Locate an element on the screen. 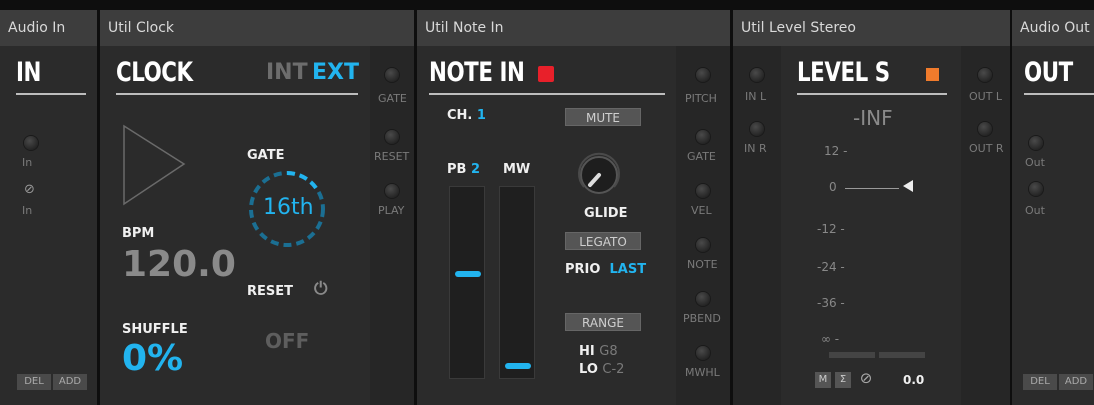 The height and width of the screenshot is (405, 1094). gain-value: 0.0 is located at coordinates (913, 380).